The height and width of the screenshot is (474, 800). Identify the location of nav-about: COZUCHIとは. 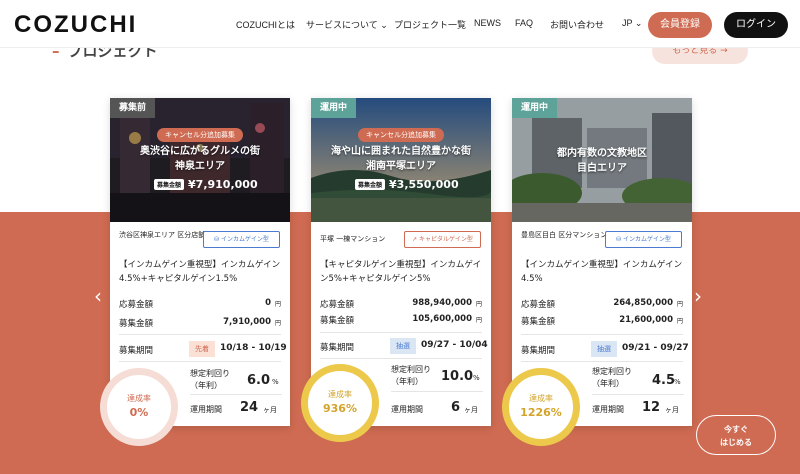
(265, 24).